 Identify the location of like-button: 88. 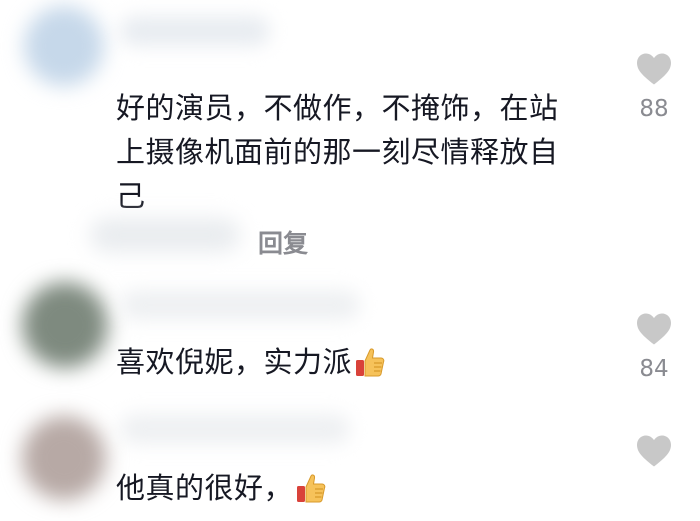
(654, 87).